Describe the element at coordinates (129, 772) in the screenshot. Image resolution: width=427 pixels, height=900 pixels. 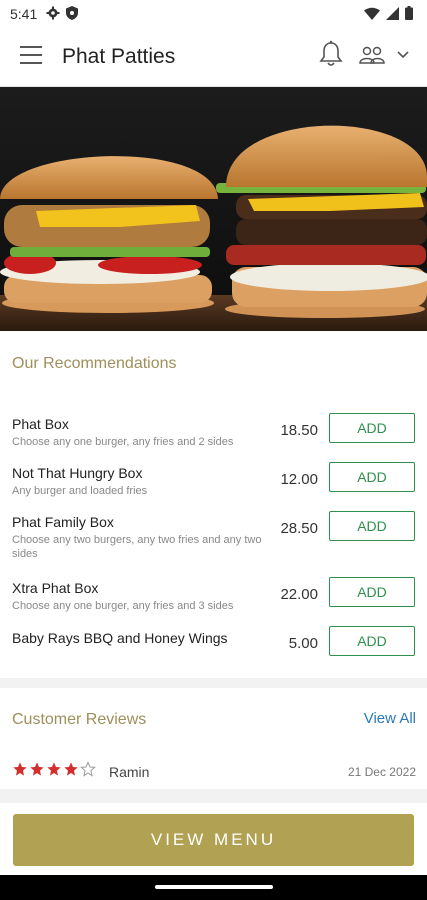
I see `reviewer-name: Ramin` at that location.